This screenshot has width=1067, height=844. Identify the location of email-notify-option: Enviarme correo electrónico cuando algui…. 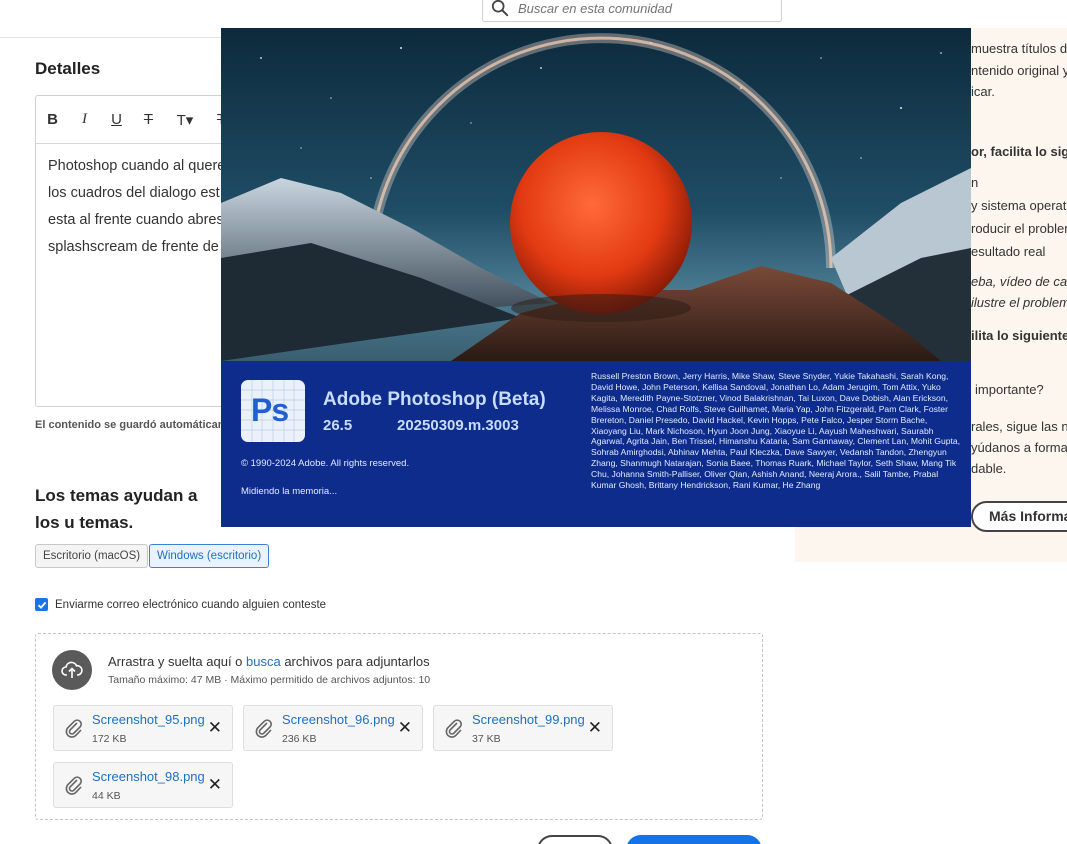
(180, 604).